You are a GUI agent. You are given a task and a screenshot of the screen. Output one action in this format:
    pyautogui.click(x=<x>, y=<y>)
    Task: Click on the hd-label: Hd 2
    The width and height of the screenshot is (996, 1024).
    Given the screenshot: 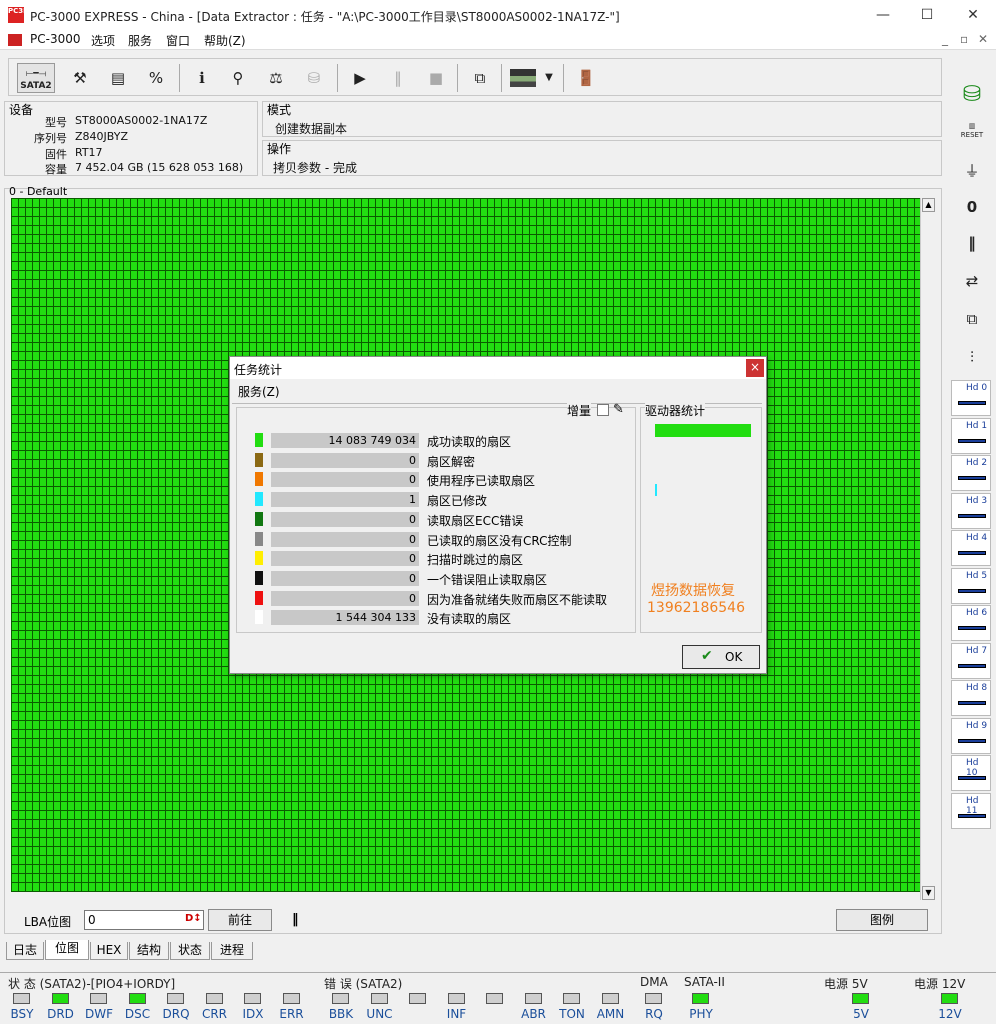 What is the action you would take?
    pyautogui.click(x=977, y=463)
    